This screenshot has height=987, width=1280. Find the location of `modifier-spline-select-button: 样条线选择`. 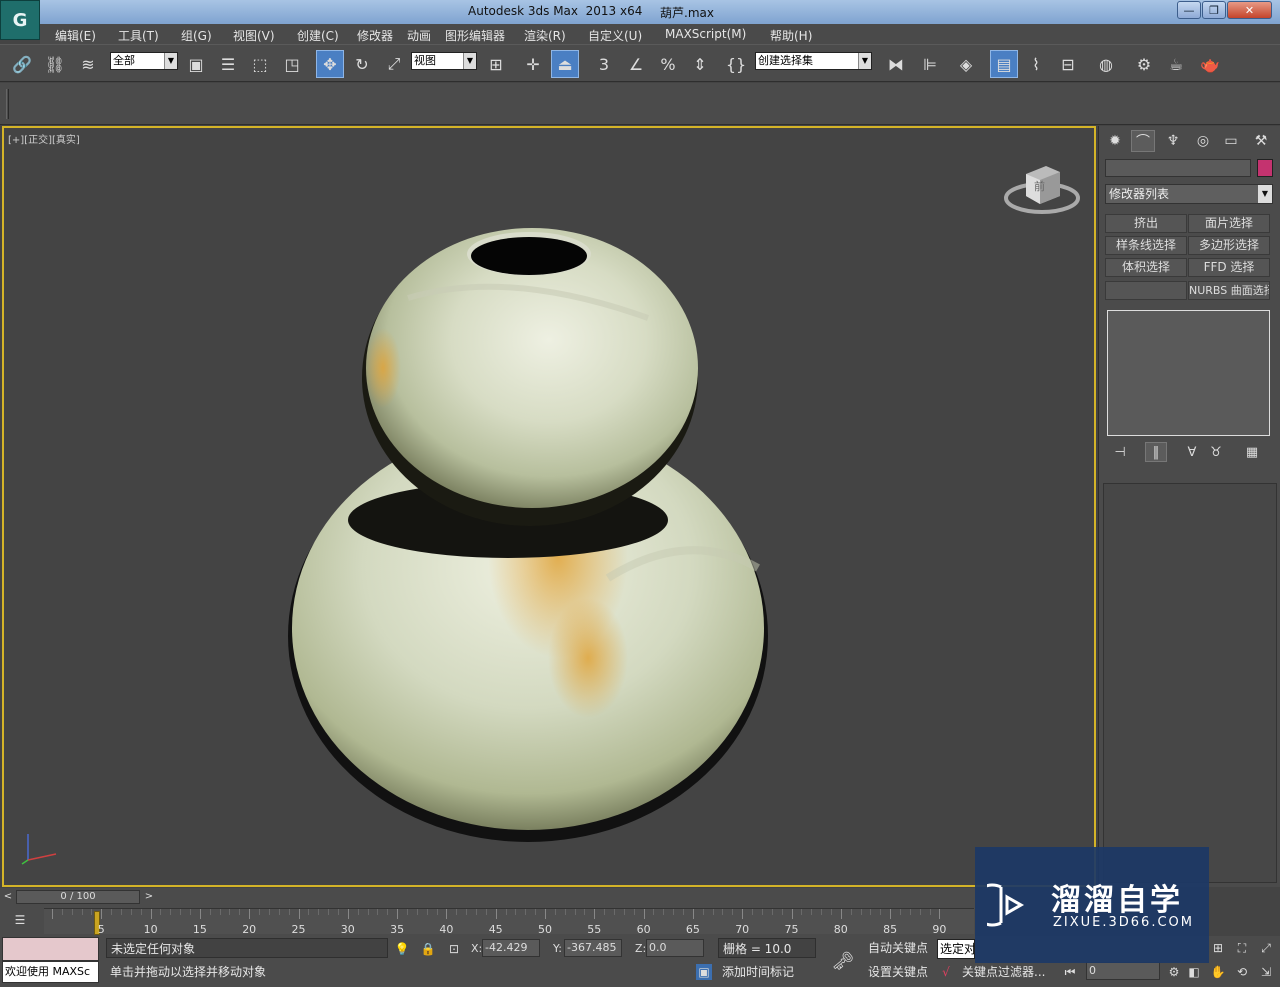

modifier-spline-select-button: 样条线选择 is located at coordinates (1146, 245).